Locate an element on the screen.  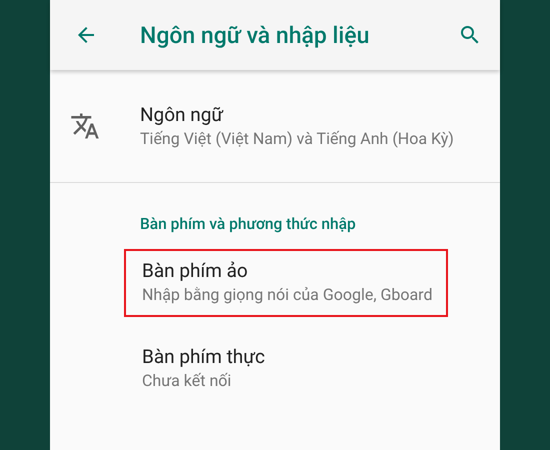
screen-title: Ngôn ngữ và nhập liệu is located at coordinates (255, 35).